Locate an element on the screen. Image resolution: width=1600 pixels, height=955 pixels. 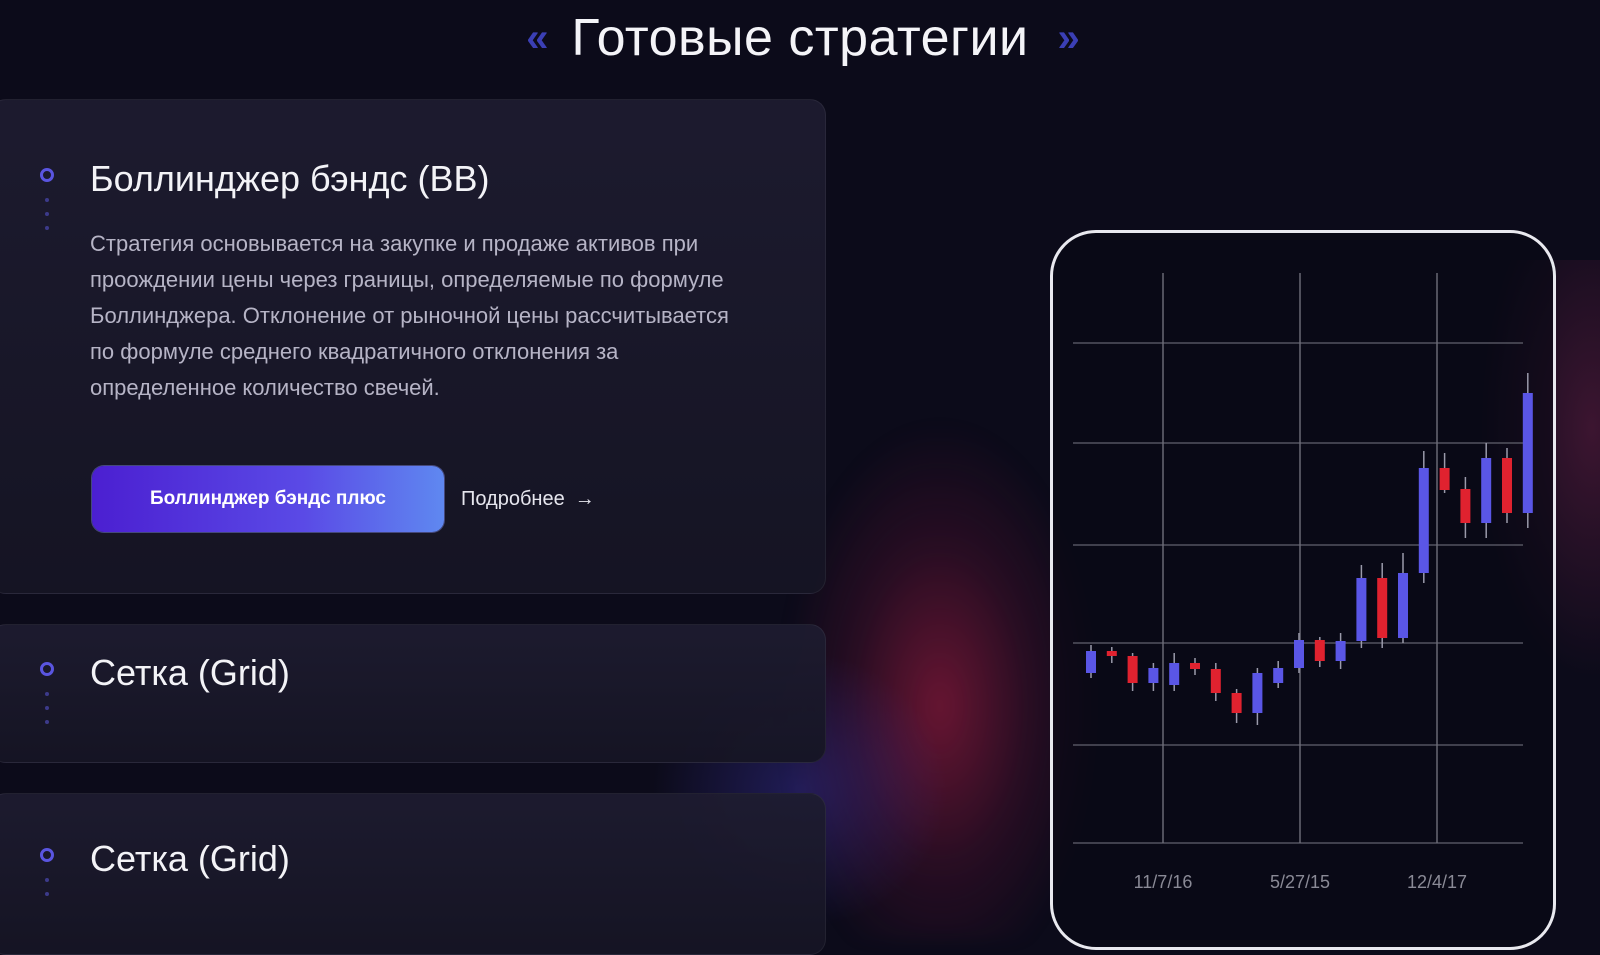
section-heading: « Готовые стратегии » is located at coordinates (800, 38).